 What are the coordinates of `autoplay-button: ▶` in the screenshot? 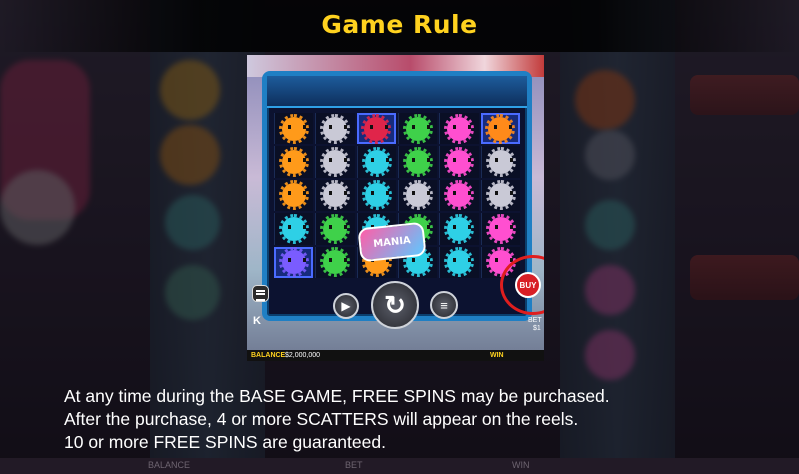 It's located at (346, 306).